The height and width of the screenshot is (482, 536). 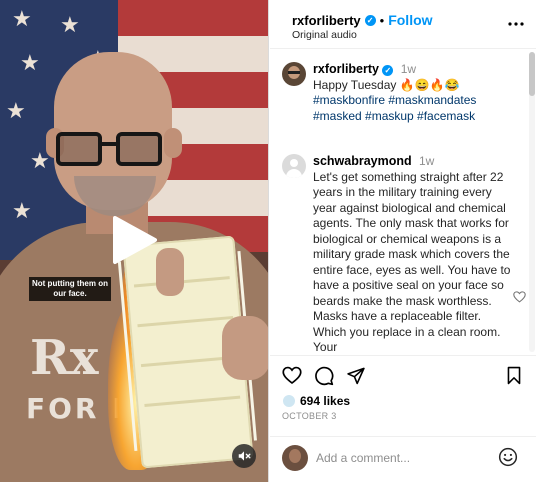 I want to click on post-actions: 694 likes OCTOBER 3, so click(x=403, y=396).